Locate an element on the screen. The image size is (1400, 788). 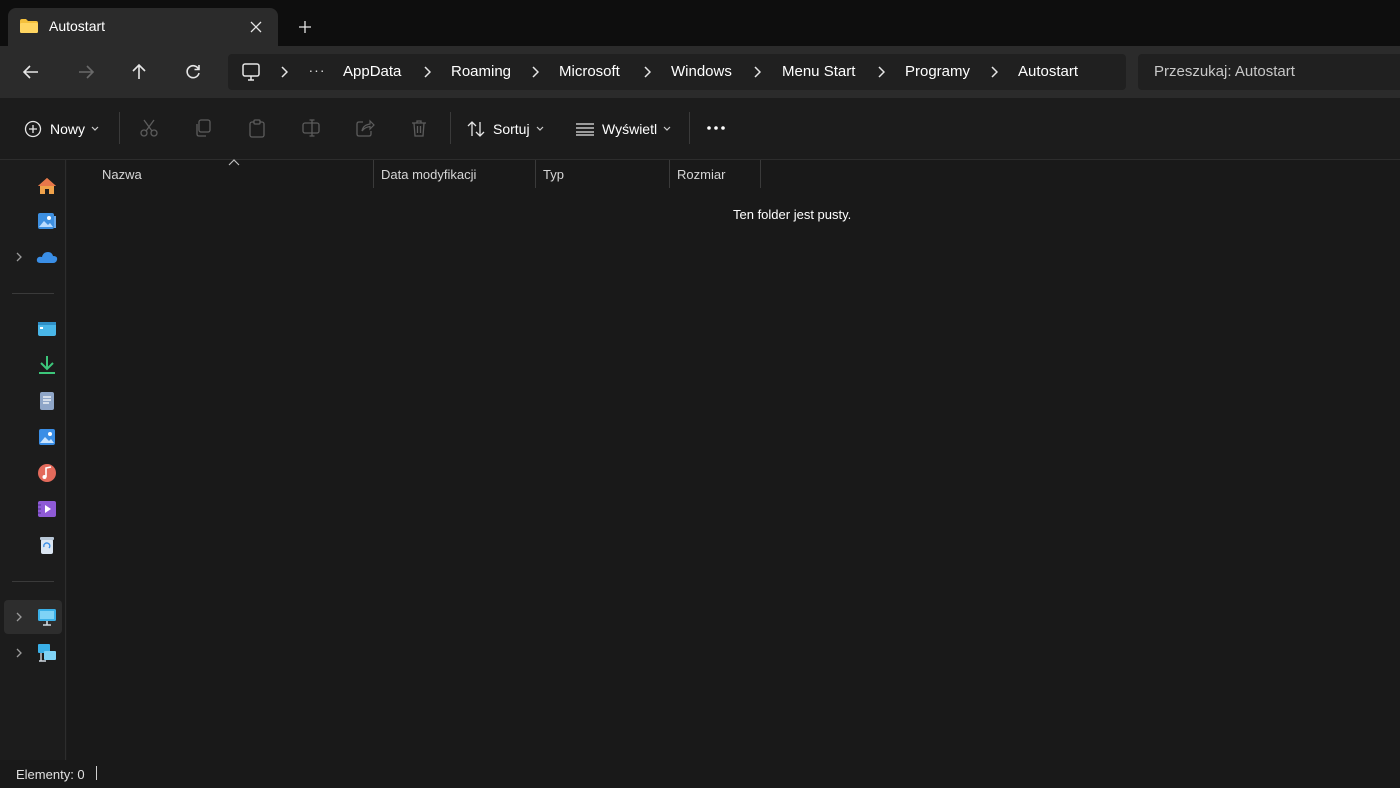
view-lines-icon is located at coordinates (585, 129).